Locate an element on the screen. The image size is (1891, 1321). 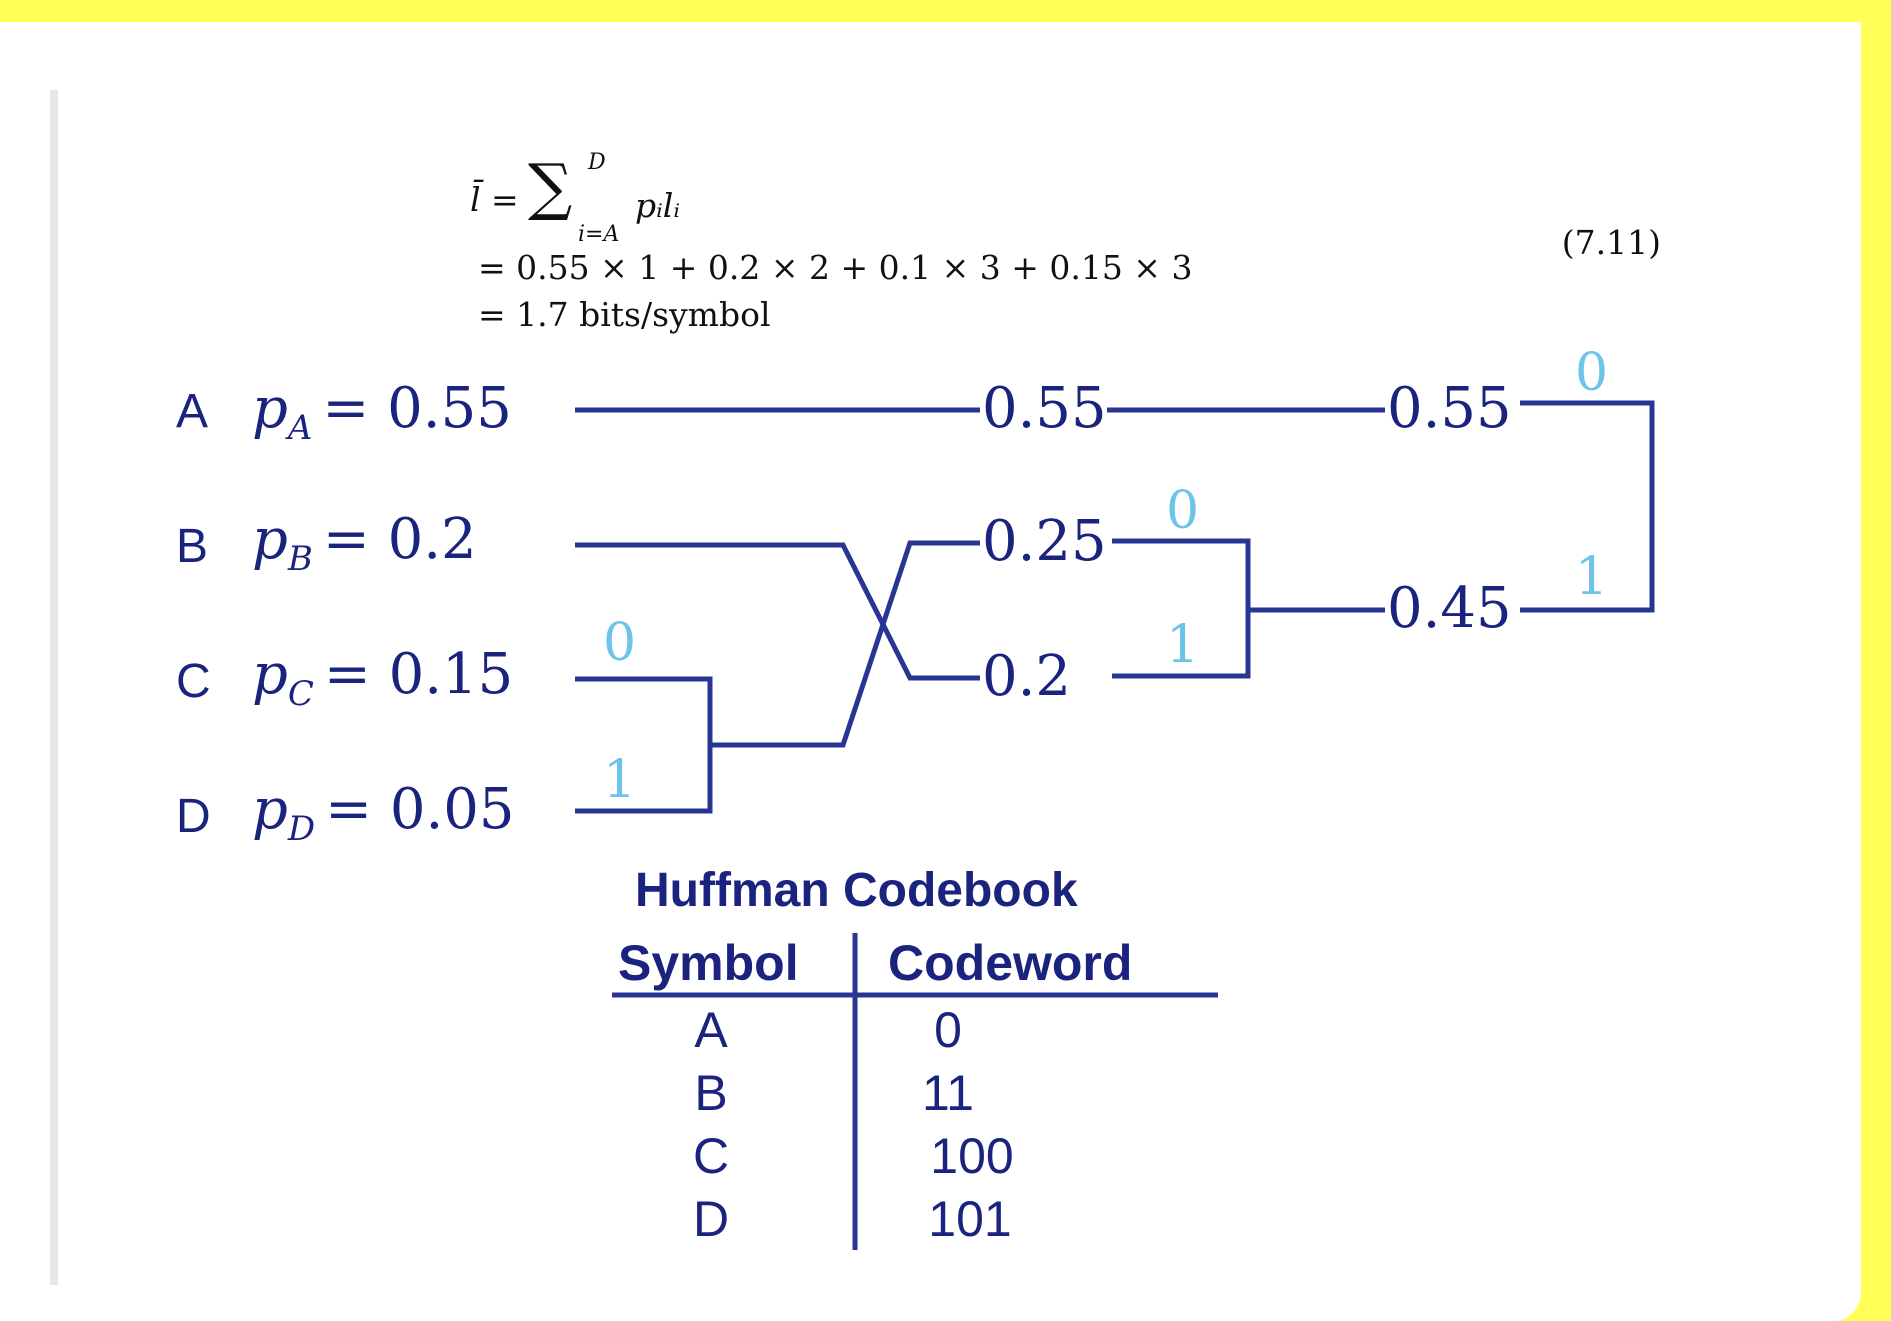
symbol-letter-a: A is located at coordinates (192, 411).